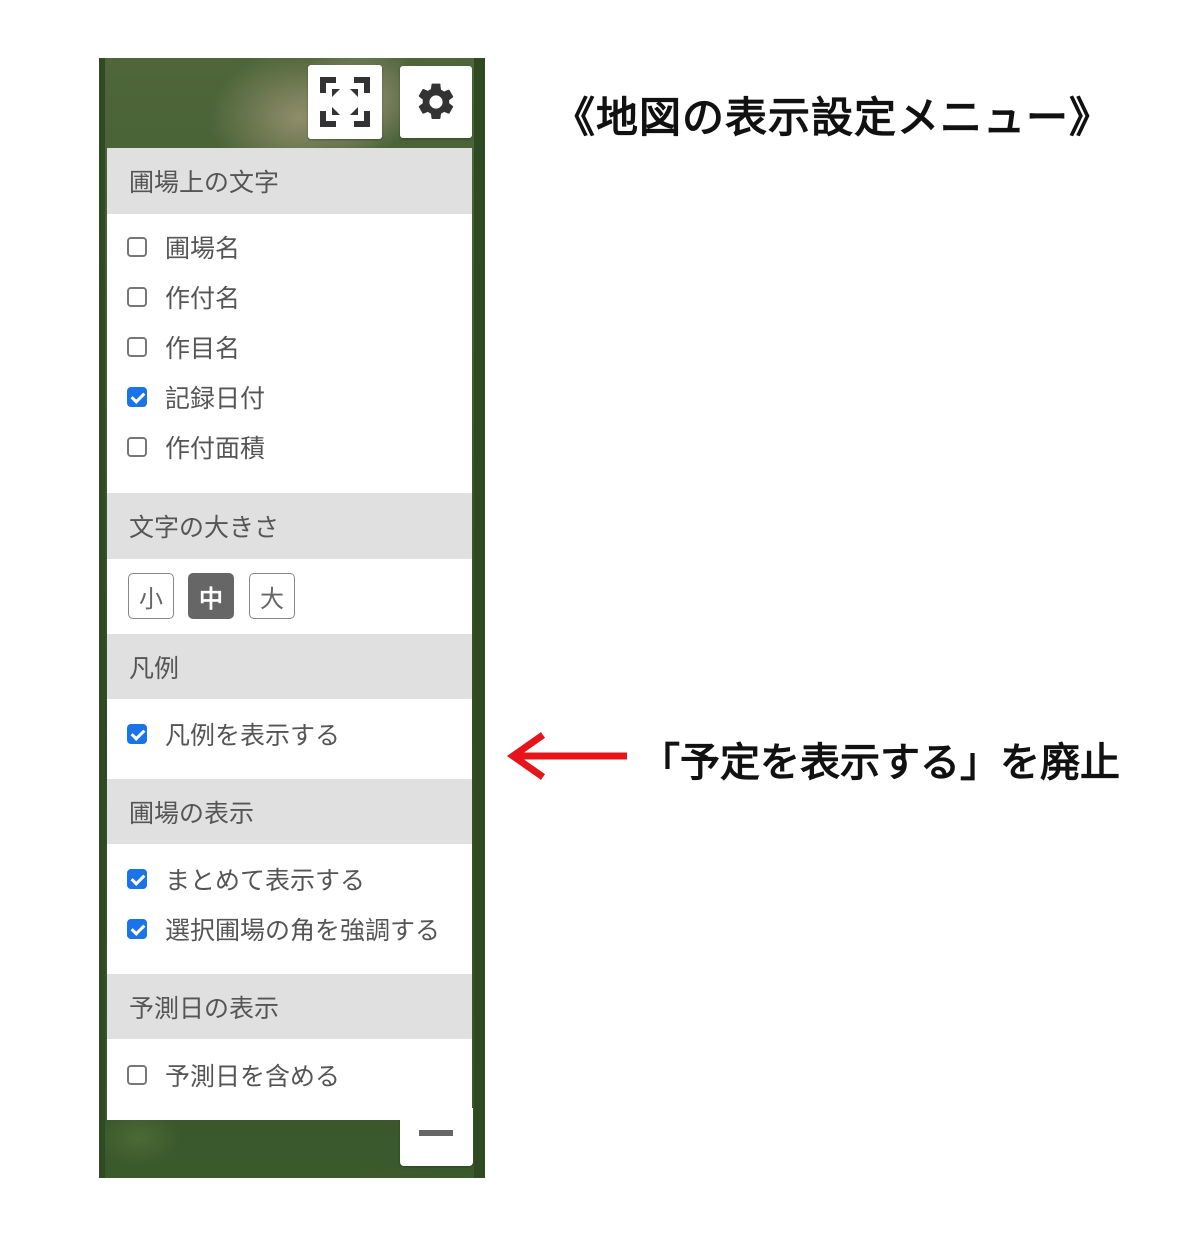 The width and height of the screenshot is (1200, 1239). Describe the element at coordinates (289, 811) in the screenshot. I see `section-header-field-display: 圃場の表示` at that location.